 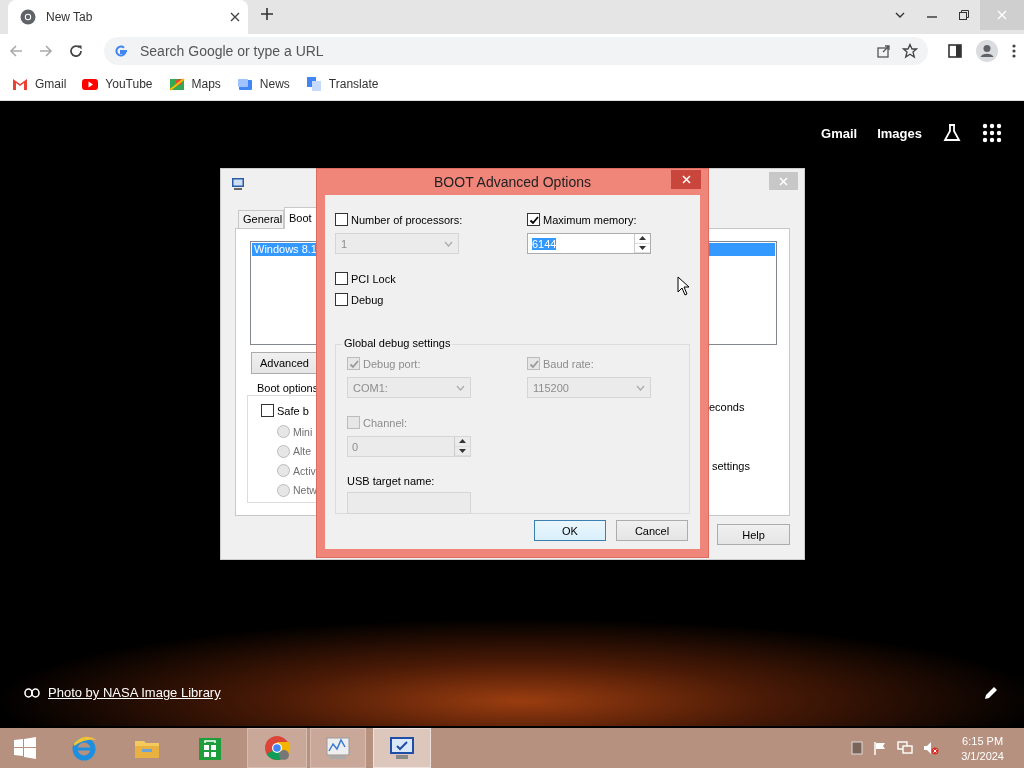 I want to click on group-title: Global debug settings, so click(x=397, y=343).